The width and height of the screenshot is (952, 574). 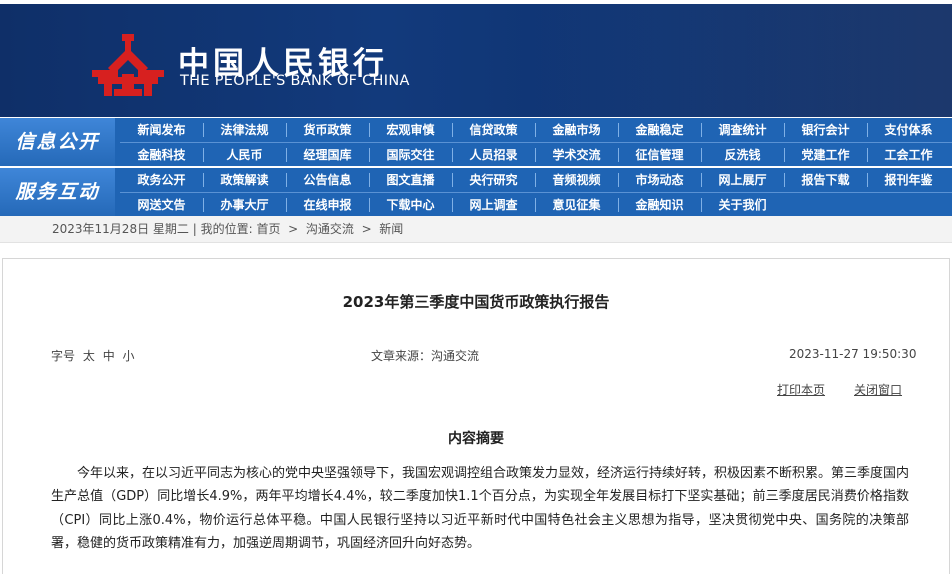 What do you see at coordinates (576, 205) in the screenshot?
I see `nav-item-feedback: 意见征集` at bounding box center [576, 205].